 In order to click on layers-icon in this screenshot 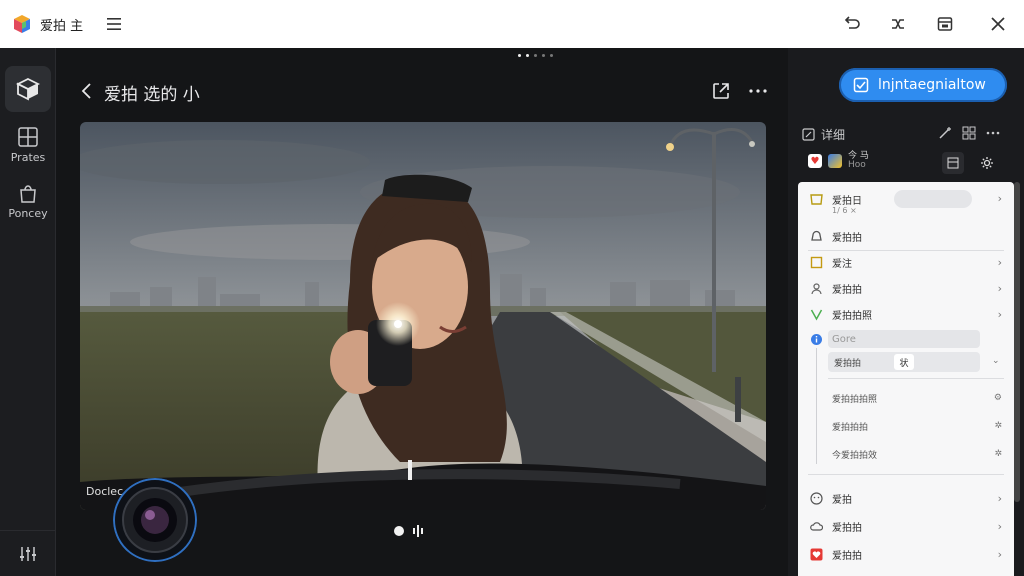, I will do `click(953, 163)`.